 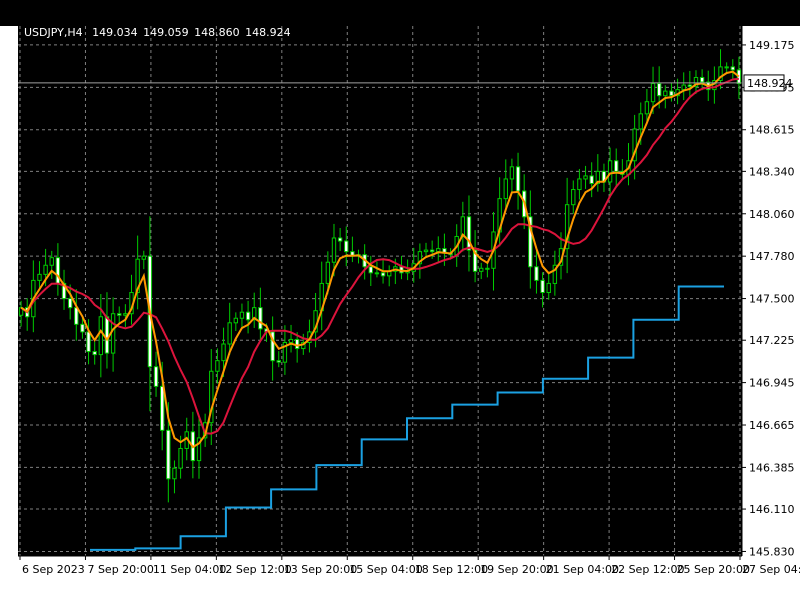 What do you see at coordinates (115, 32) in the screenshot?
I see `title-open: 149.034` at bounding box center [115, 32].